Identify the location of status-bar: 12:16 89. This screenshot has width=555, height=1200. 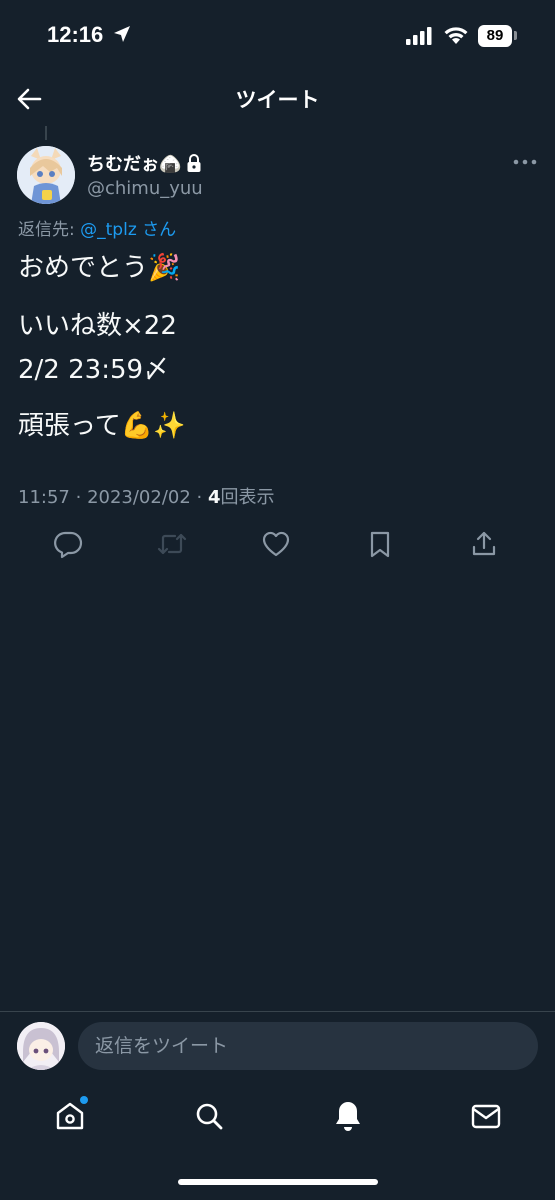
(277, 36).